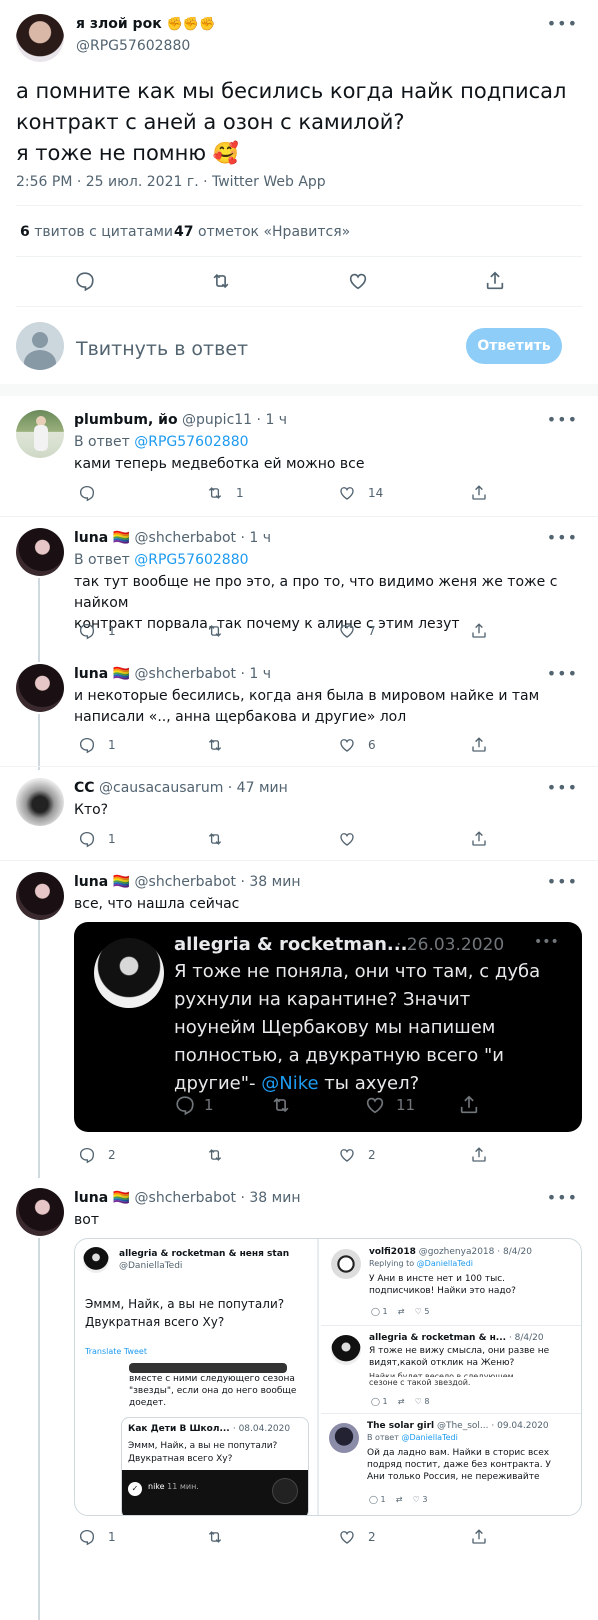 This screenshot has width=598, height=1620. I want to click on reply-header: luna 🏳️‍🌈 @shcherbabot · 38 мин, so click(187, 1198).